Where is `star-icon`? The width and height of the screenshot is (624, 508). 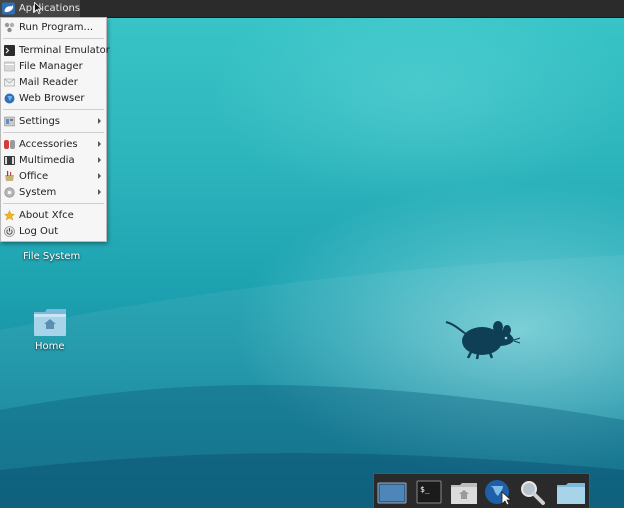
star-icon is located at coordinates (9, 214).